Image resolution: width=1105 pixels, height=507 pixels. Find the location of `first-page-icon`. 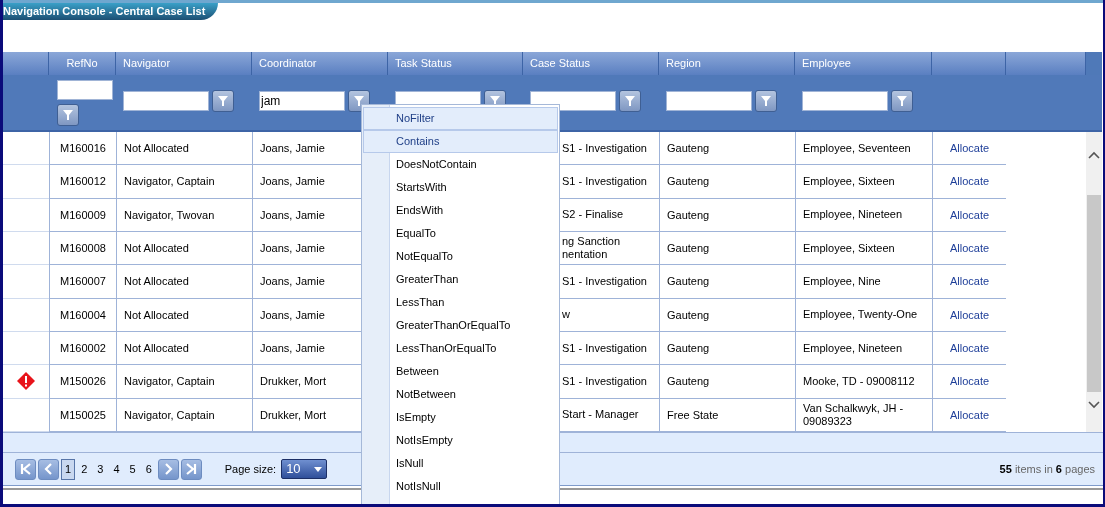

first-page-icon is located at coordinates (25, 469).